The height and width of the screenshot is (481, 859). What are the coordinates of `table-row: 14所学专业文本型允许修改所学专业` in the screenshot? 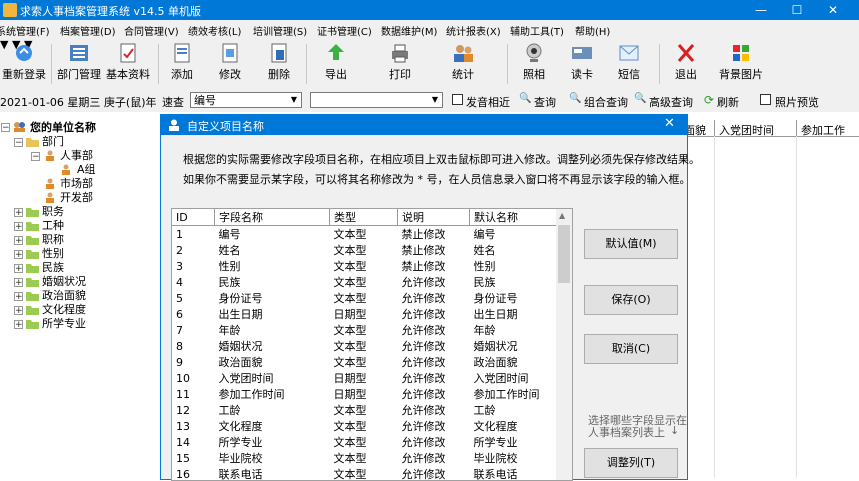 It's located at (368, 442).